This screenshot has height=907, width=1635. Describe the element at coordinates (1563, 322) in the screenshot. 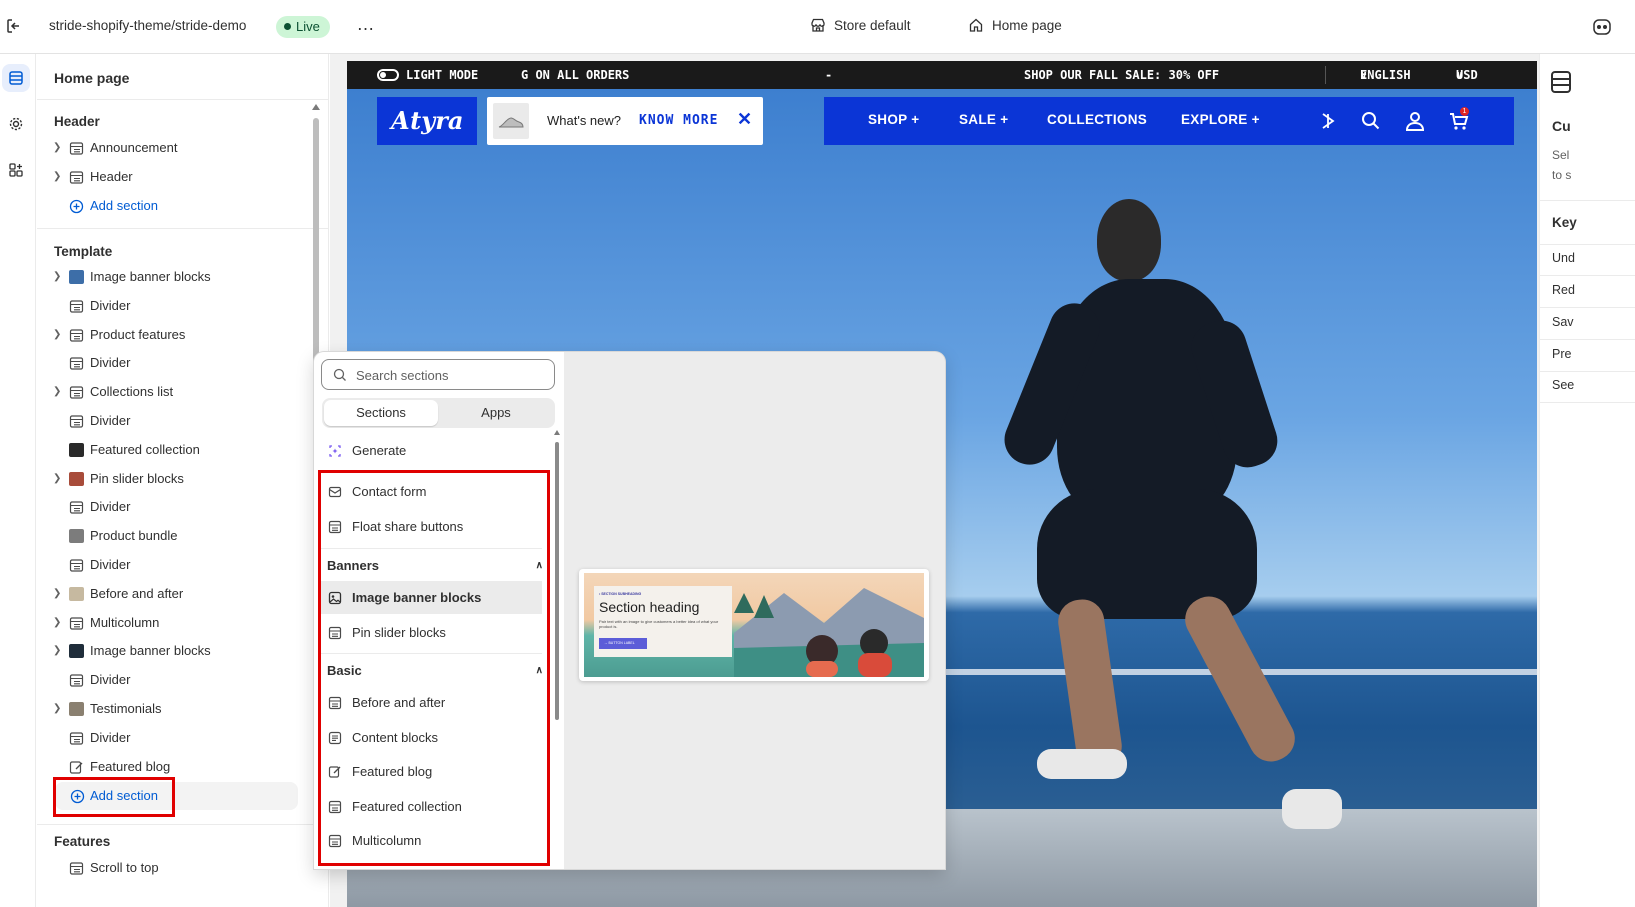

I see `shortcut-row: Sav` at that location.